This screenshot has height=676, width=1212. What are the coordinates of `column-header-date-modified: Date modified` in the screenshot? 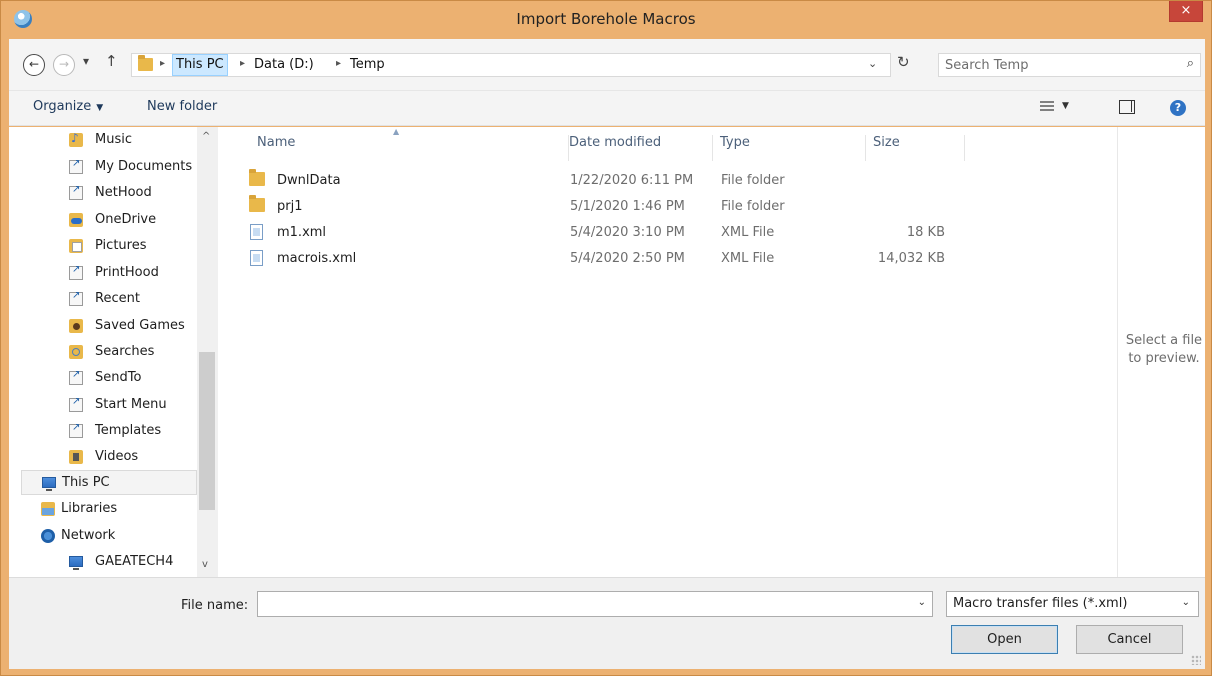 It's located at (637, 148).